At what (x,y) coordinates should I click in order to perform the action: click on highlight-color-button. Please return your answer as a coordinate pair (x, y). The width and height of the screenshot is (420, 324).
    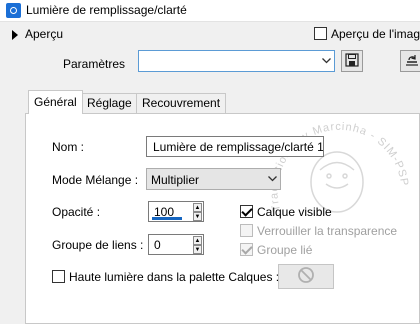
    Looking at the image, I should click on (306, 276).